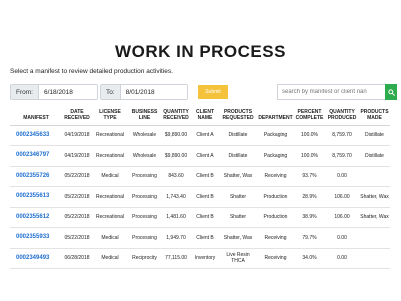  Describe the element at coordinates (32, 176) in the screenshot. I see `manifest-link: 0002355726` at that location.